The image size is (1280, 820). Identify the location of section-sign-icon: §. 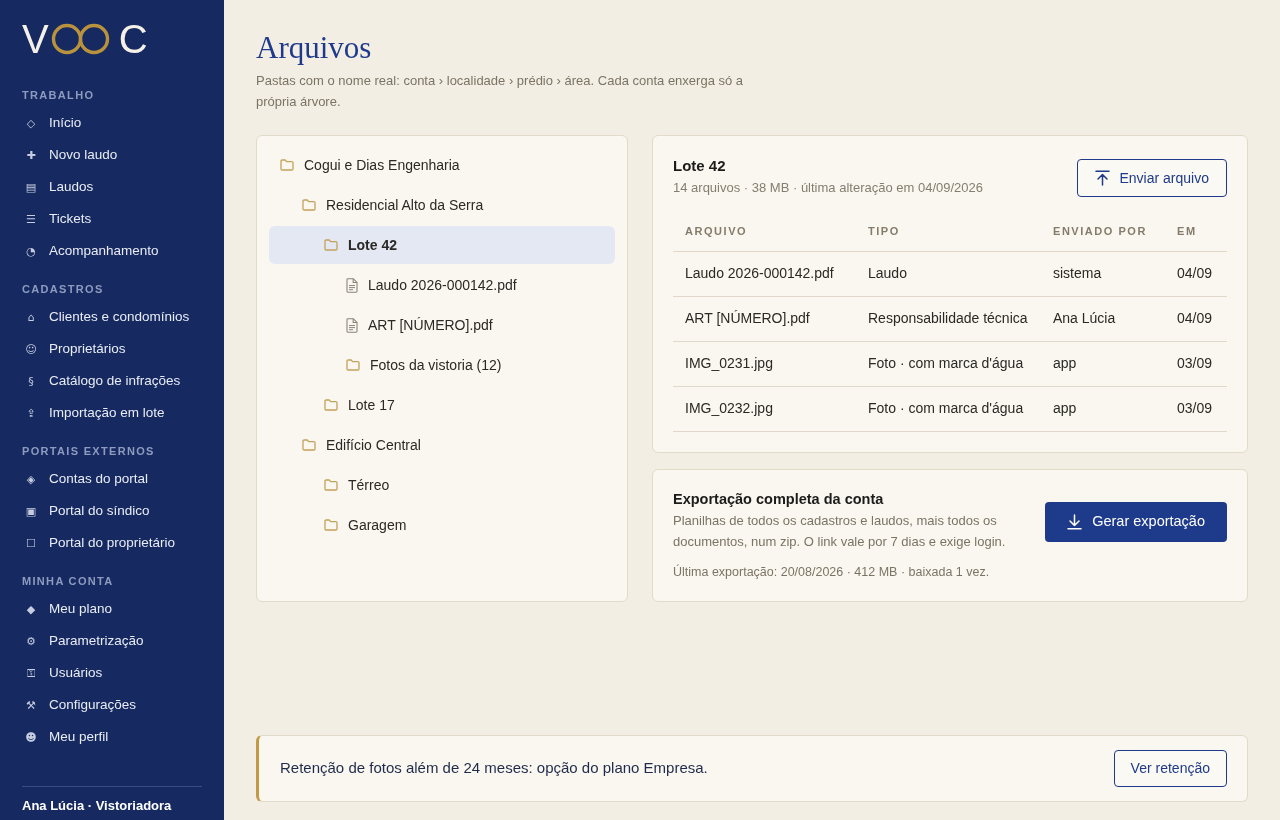
(31, 381).